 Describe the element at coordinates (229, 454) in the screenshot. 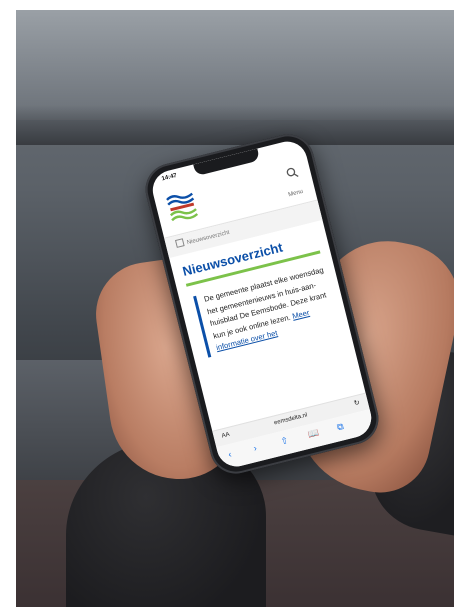

I see `back-icon: ‹` at that location.